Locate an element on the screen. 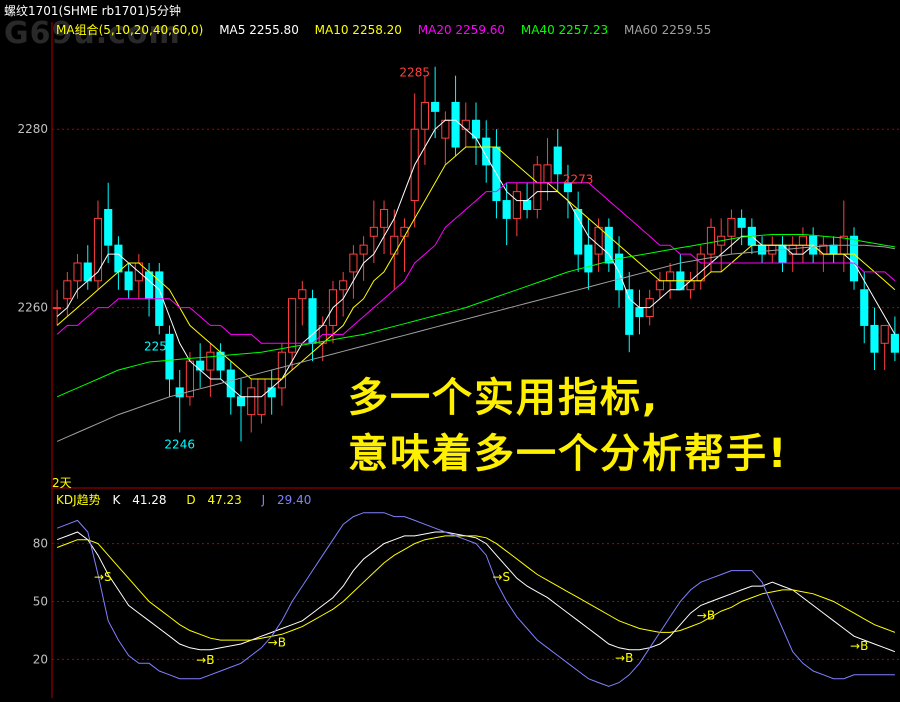 The image size is (900, 702). kdj-d-value: 47.23 is located at coordinates (224, 500).